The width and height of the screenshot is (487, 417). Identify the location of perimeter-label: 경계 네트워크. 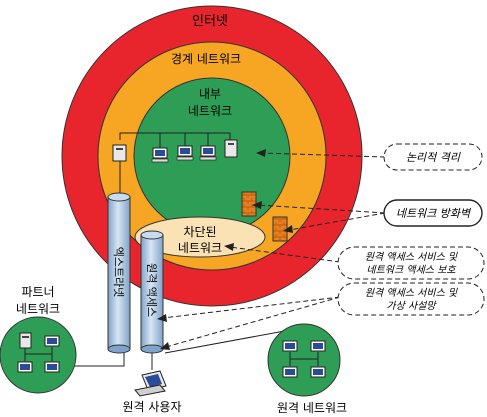
(206, 59).